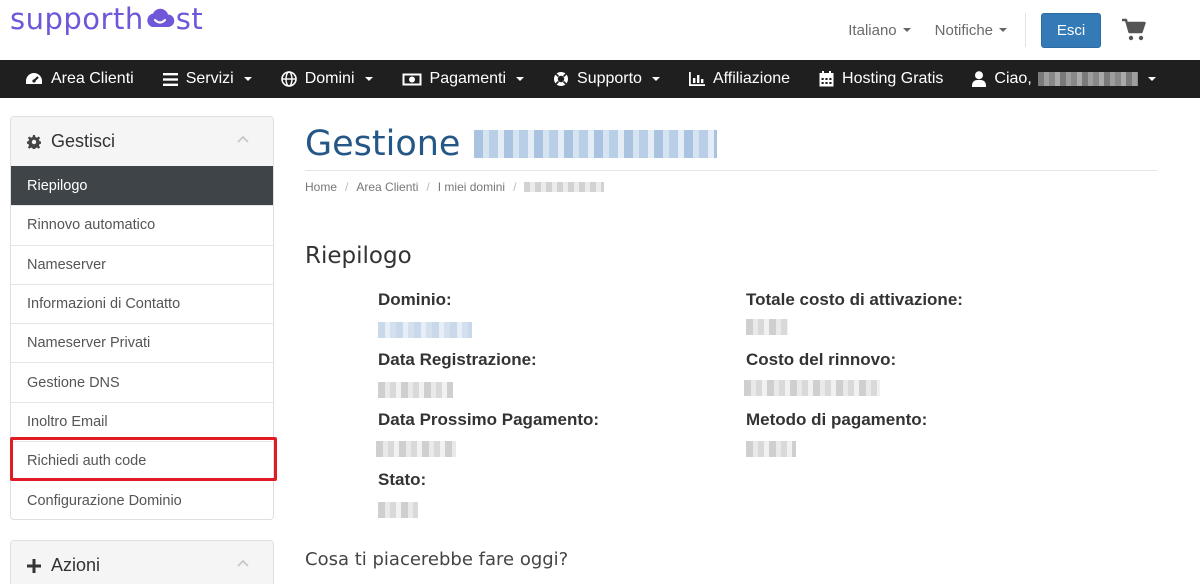  Describe the element at coordinates (142, 303) in the screenshot. I see `sidebar-item-informazioni-contatto: Informazioni di Contatto` at that location.